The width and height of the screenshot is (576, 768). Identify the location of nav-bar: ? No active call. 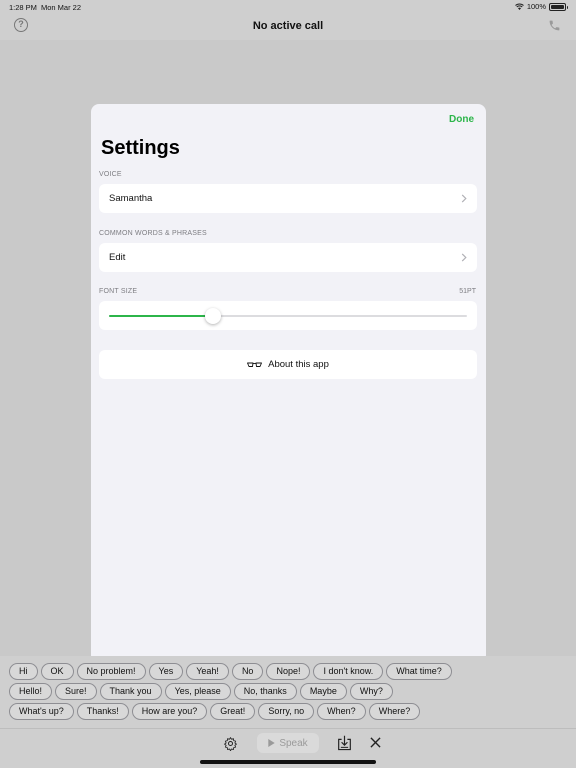
(288, 27).